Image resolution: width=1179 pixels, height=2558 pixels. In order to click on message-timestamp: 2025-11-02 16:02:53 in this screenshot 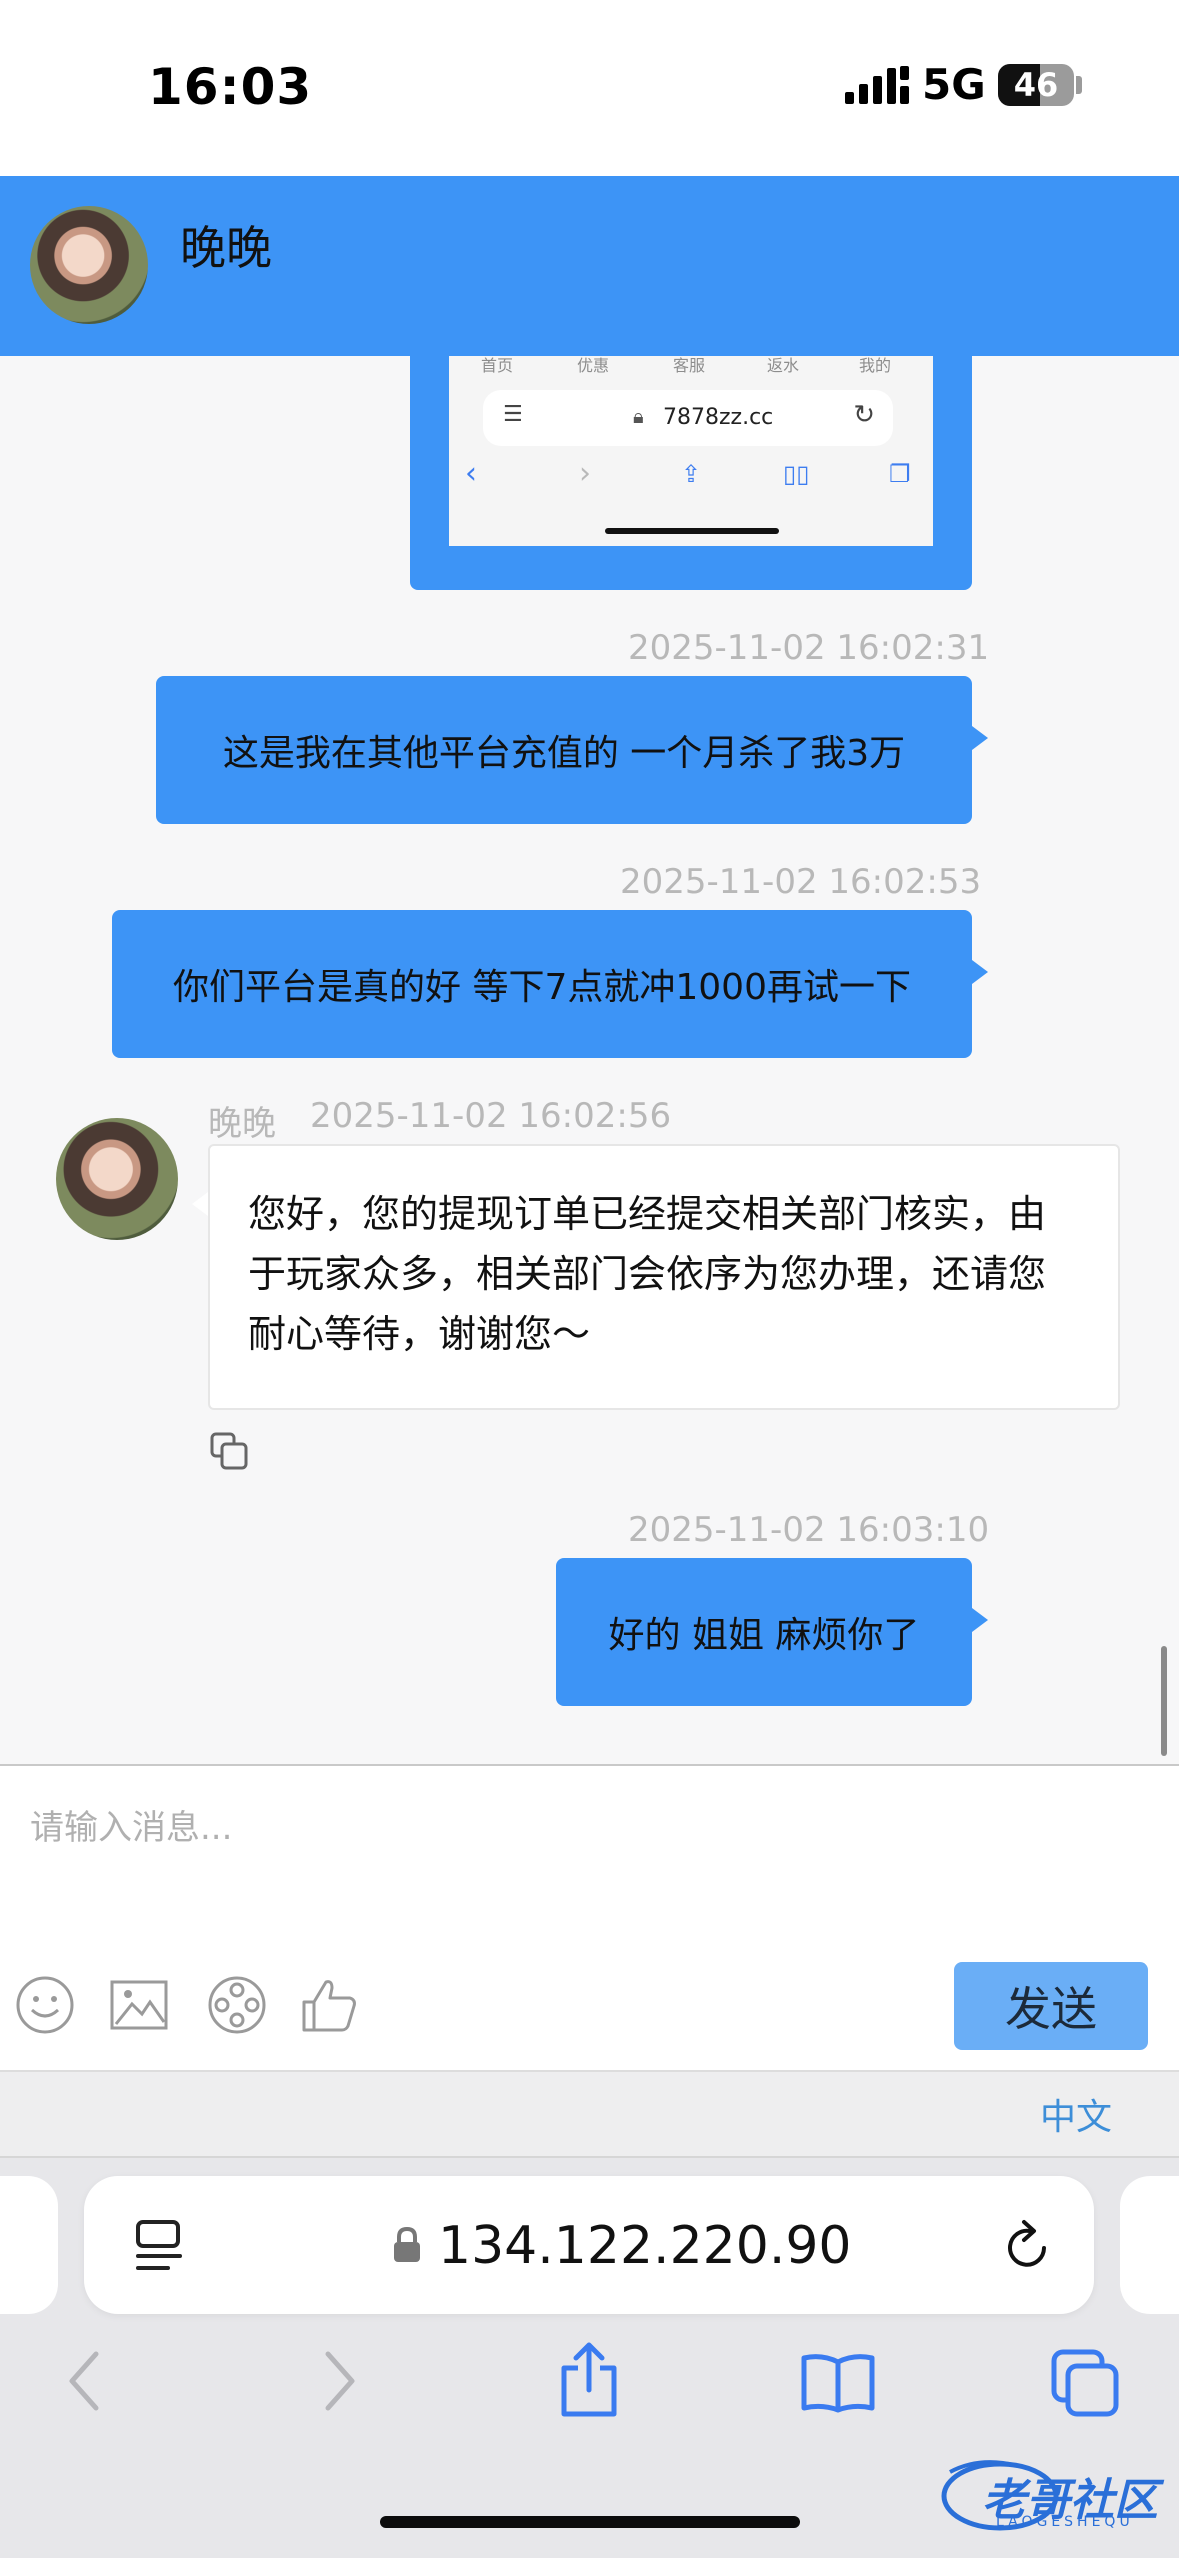, I will do `click(801, 882)`.